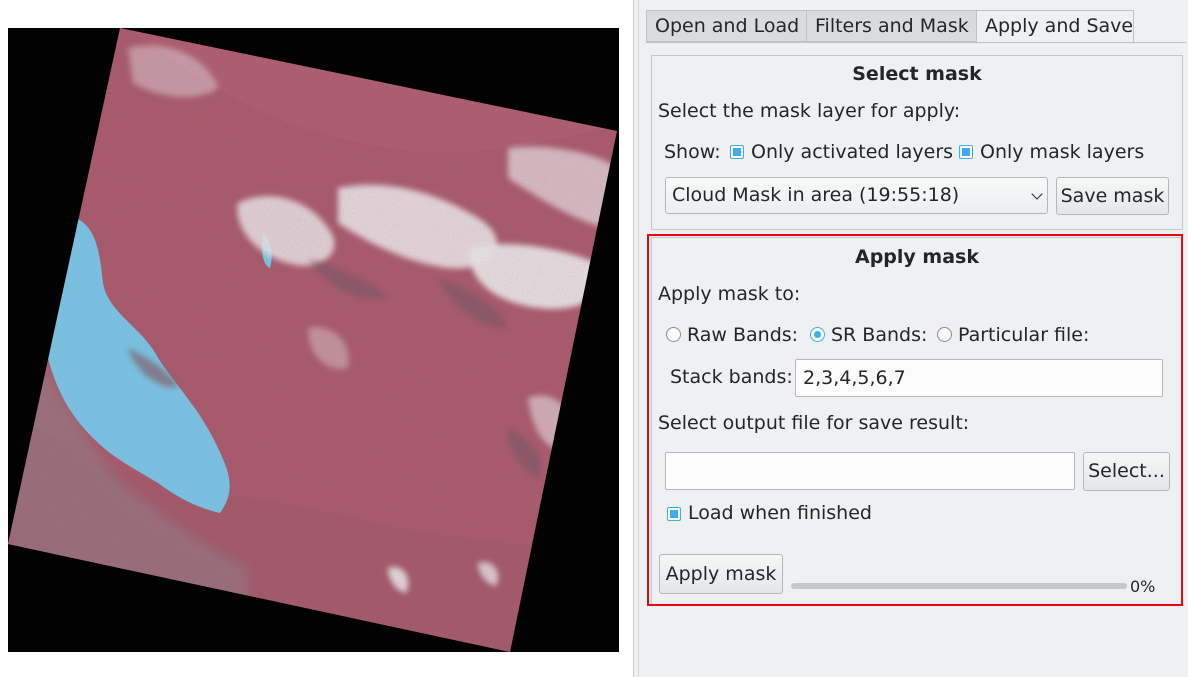  Describe the element at coordinates (1037, 193) in the screenshot. I see `chevron-down-icon` at that location.